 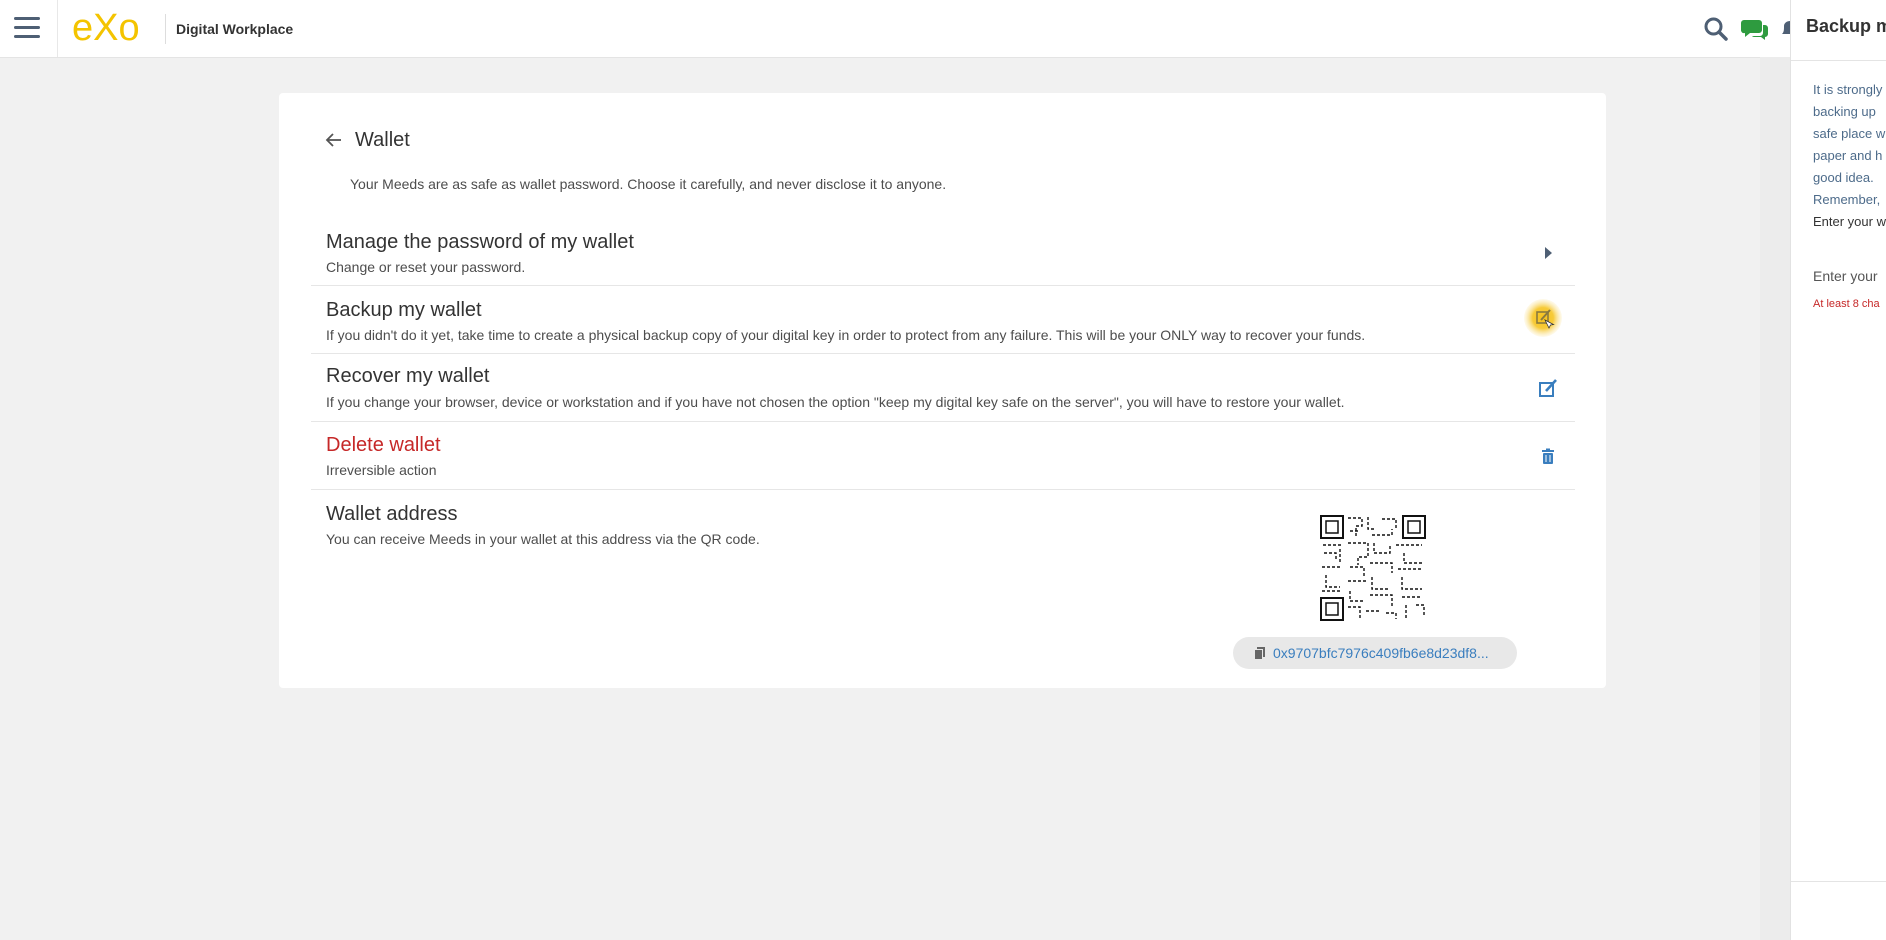 What do you see at coordinates (1849, 133) in the screenshot?
I see `drawer-line: safe place w` at bounding box center [1849, 133].